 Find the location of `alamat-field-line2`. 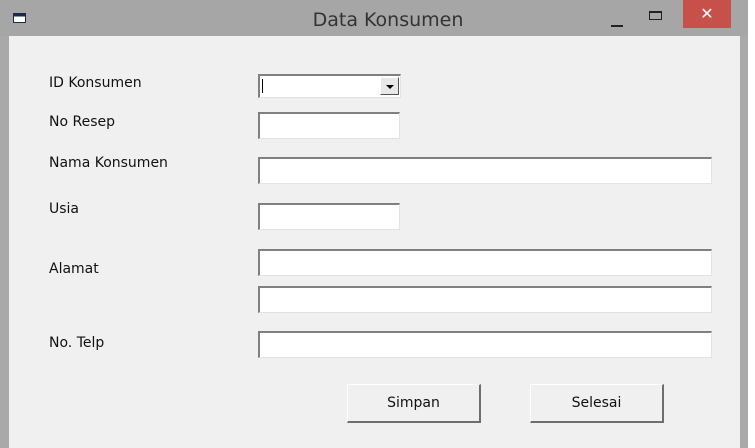

alamat-field-line2 is located at coordinates (485, 299).